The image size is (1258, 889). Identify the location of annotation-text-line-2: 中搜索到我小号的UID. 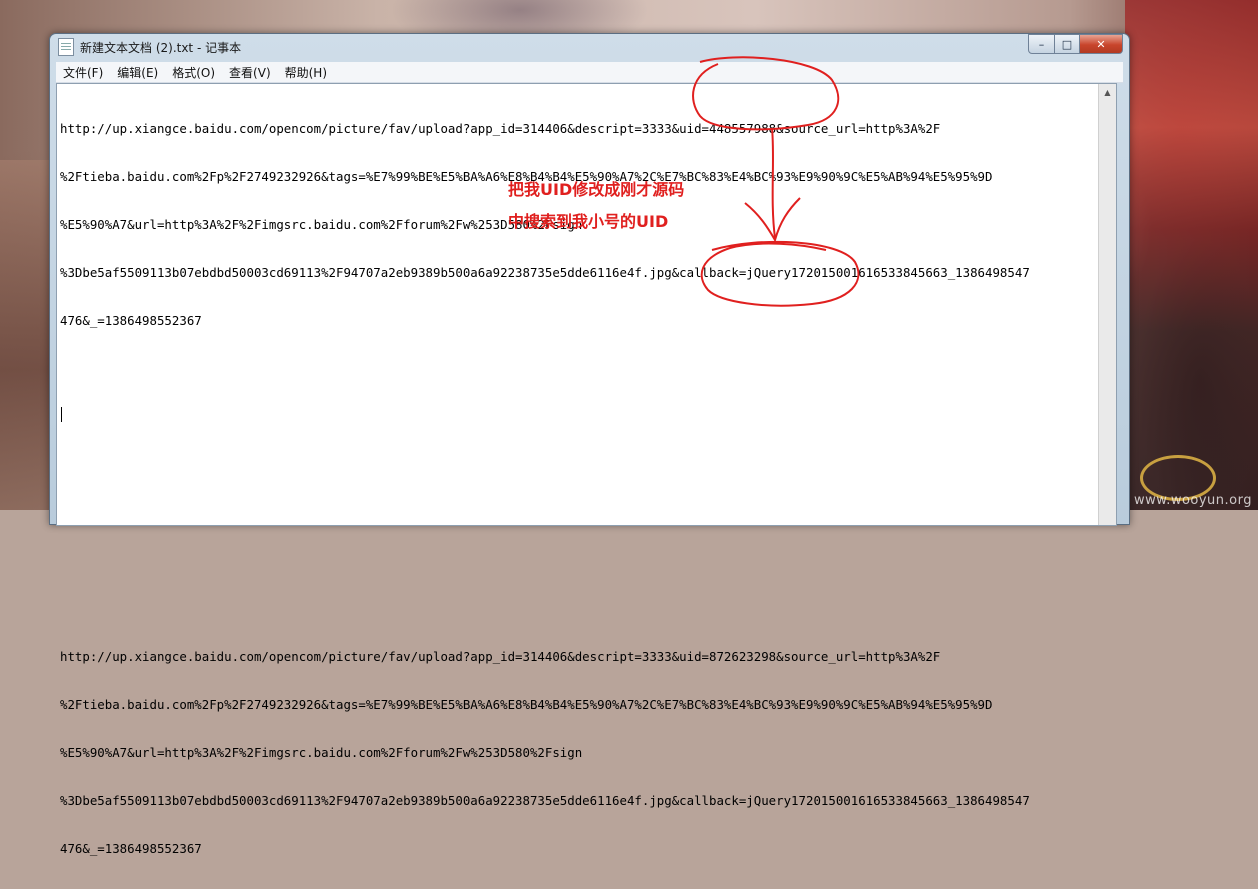
(588, 221).